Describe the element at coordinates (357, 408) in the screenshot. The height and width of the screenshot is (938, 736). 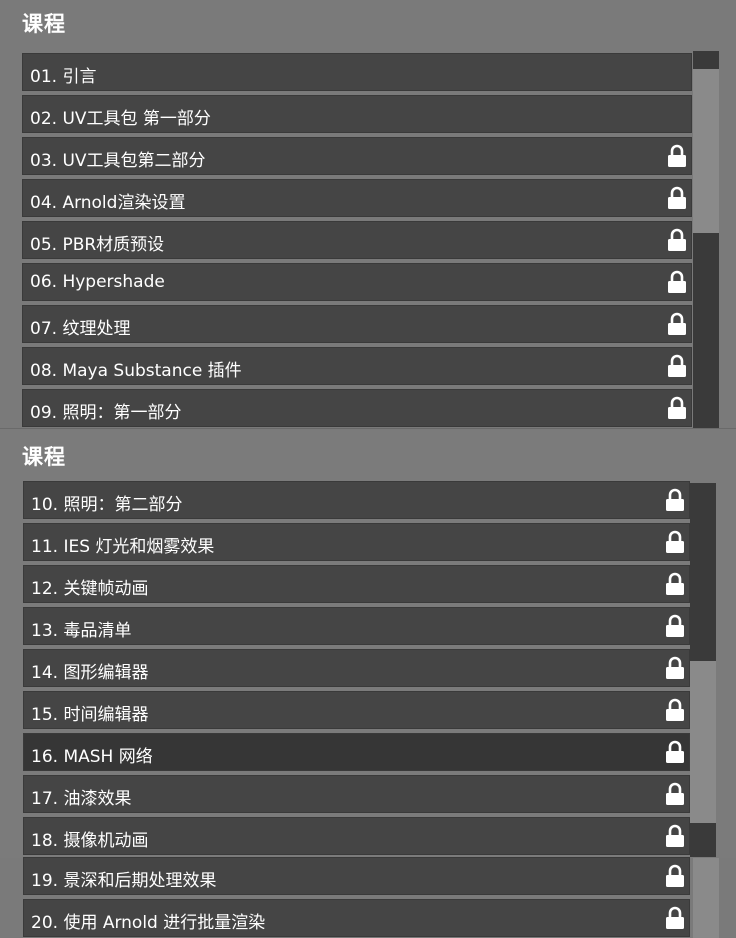
I see `course-item: 09. 照明：第一部分` at that location.